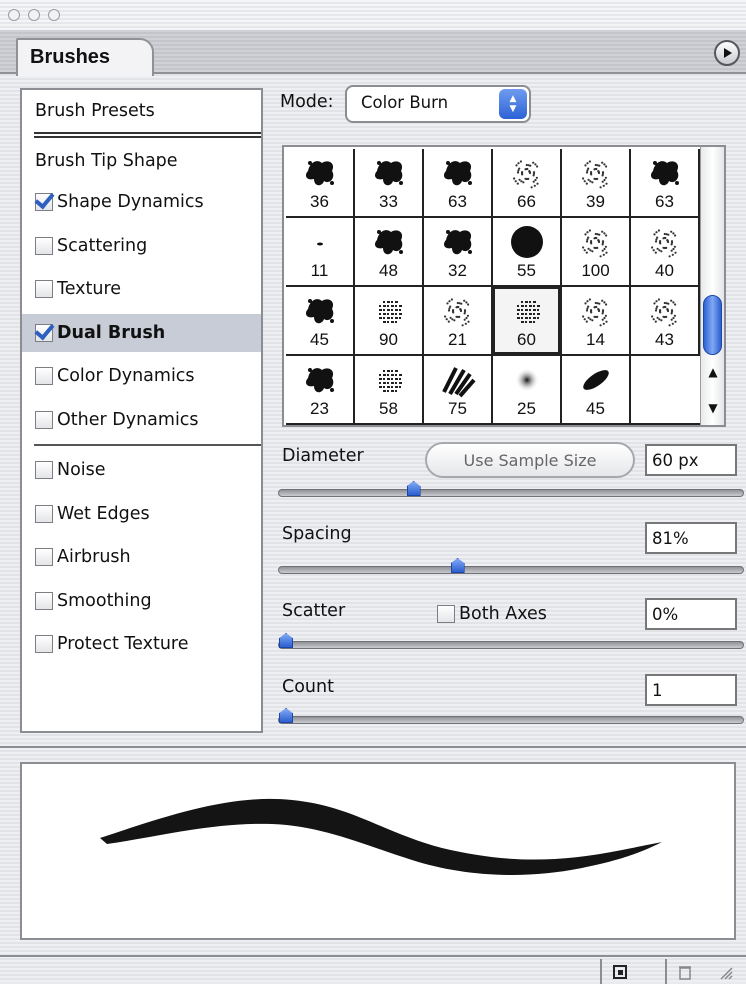  Describe the element at coordinates (389, 183) in the screenshot. I see `brush-preset-cell: 33` at that location.